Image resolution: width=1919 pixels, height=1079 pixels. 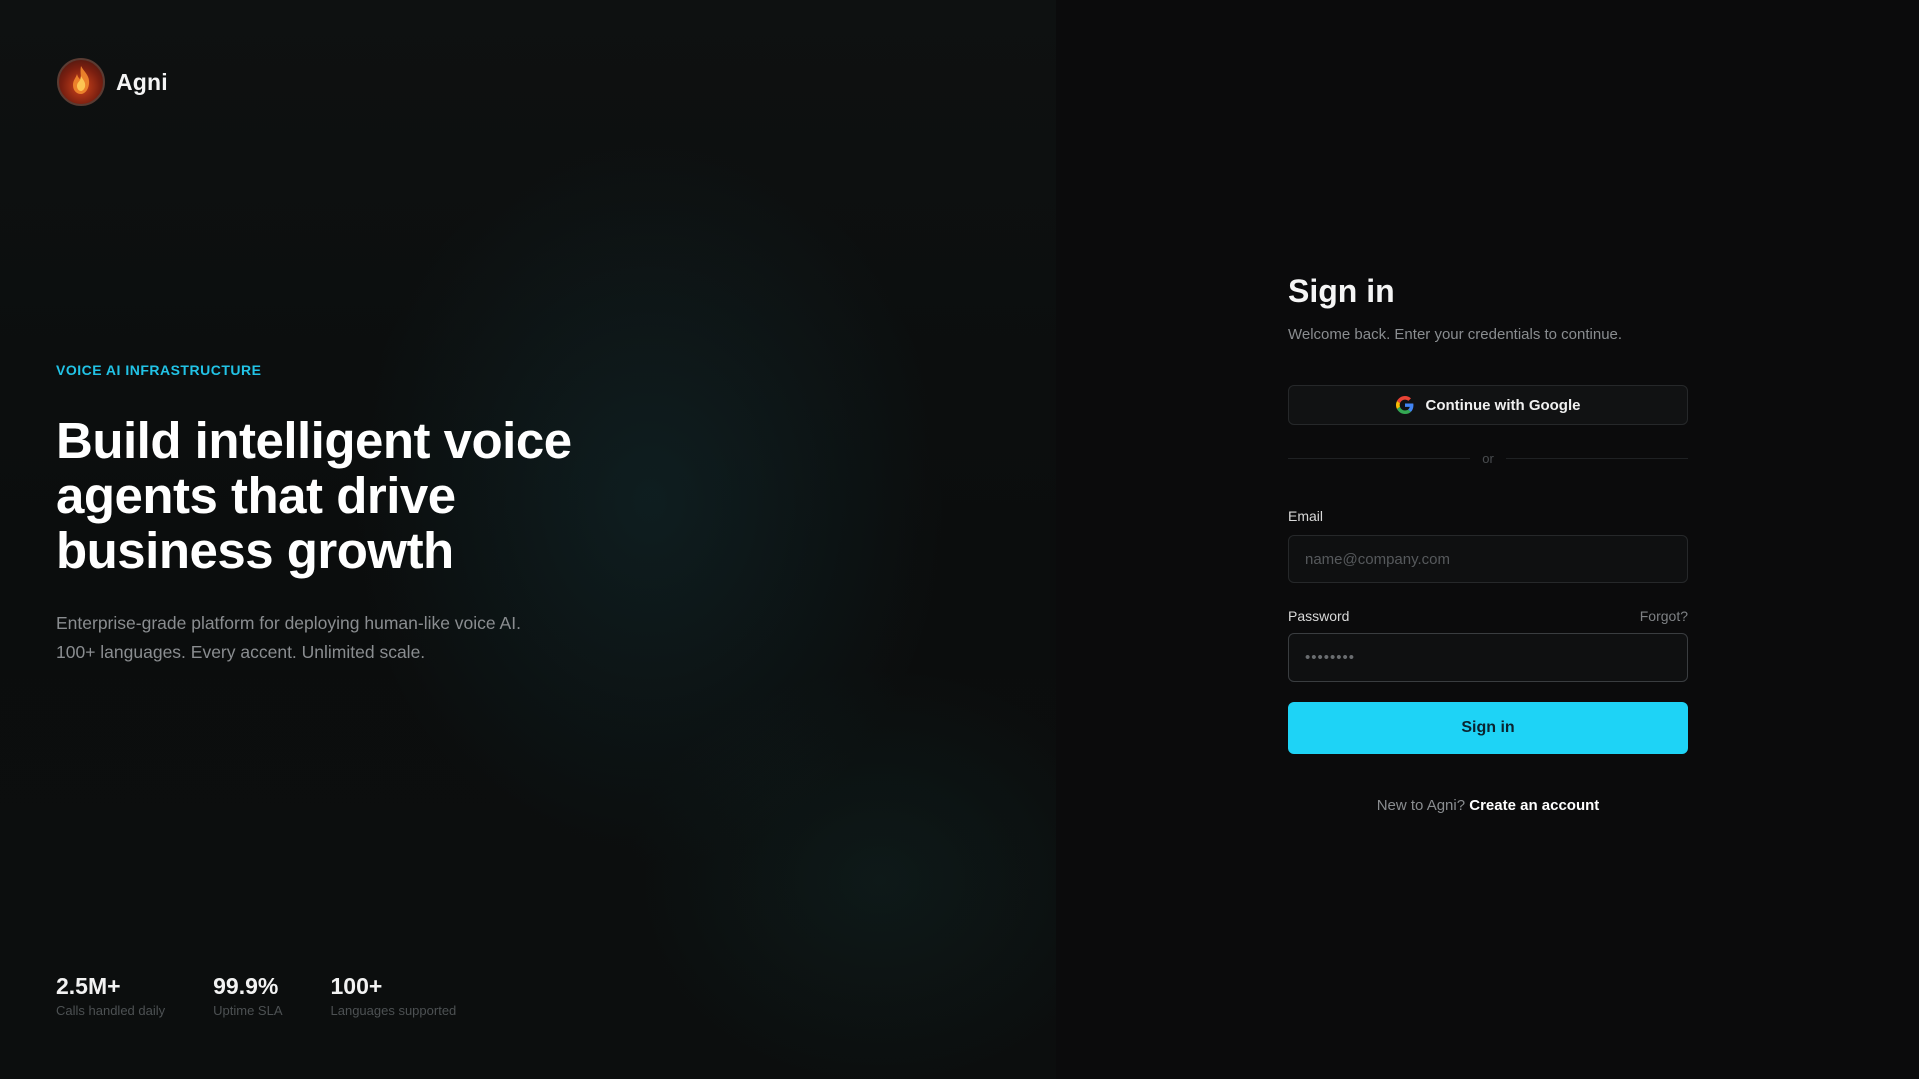 What do you see at coordinates (1488, 728) in the screenshot?
I see `signin-button: Sign in` at bounding box center [1488, 728].